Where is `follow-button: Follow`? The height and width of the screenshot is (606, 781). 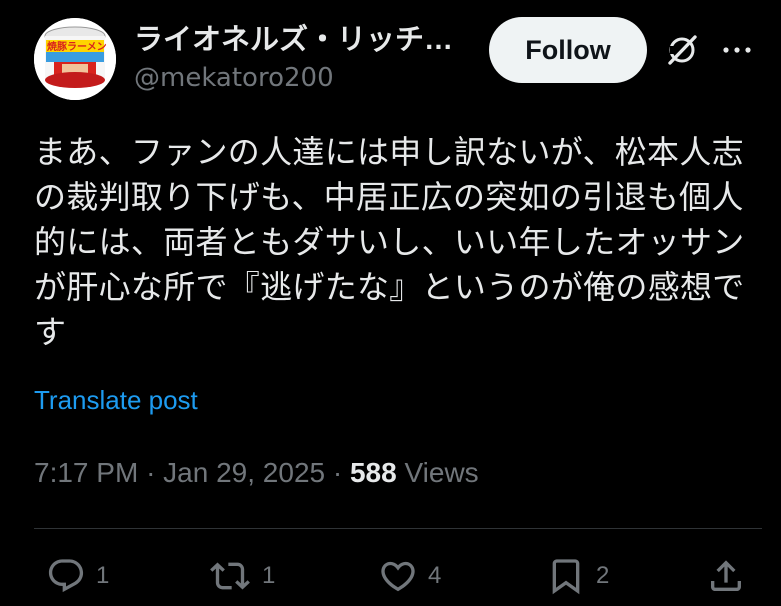
follow-button: Follow is located at coordinates (568, 50).